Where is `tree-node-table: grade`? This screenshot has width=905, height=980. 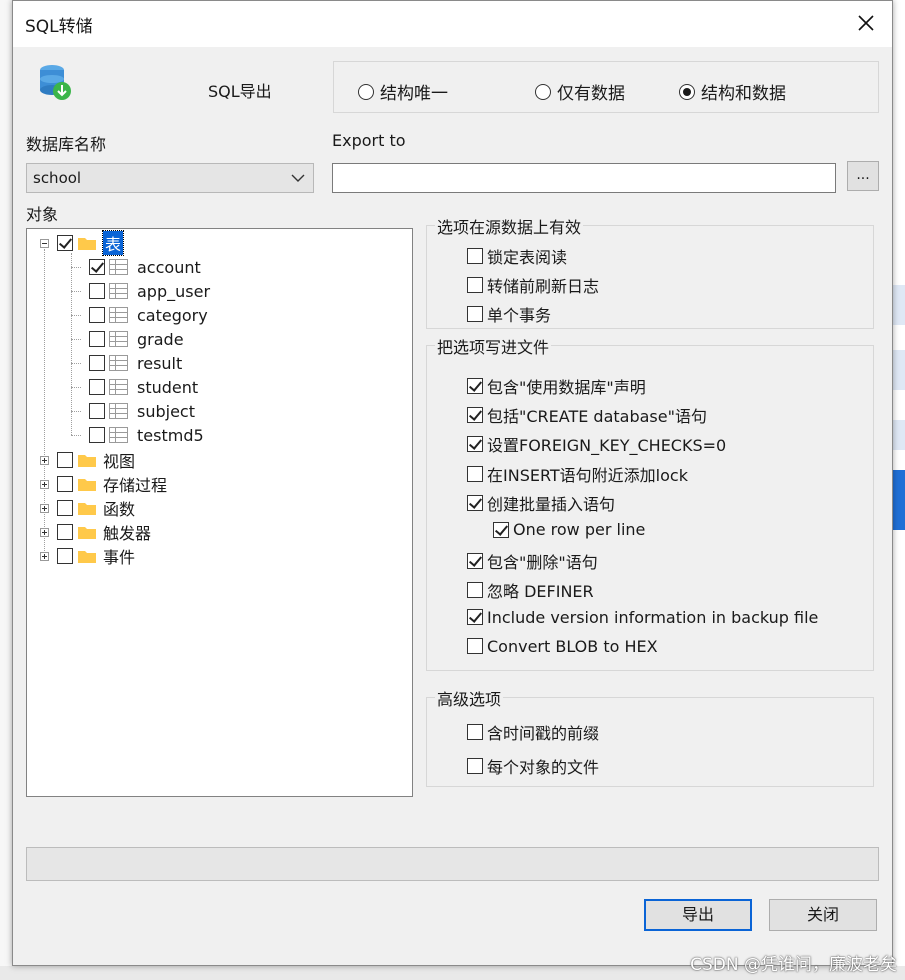 tree-node-table: grade is located at coordinates (127, 339).